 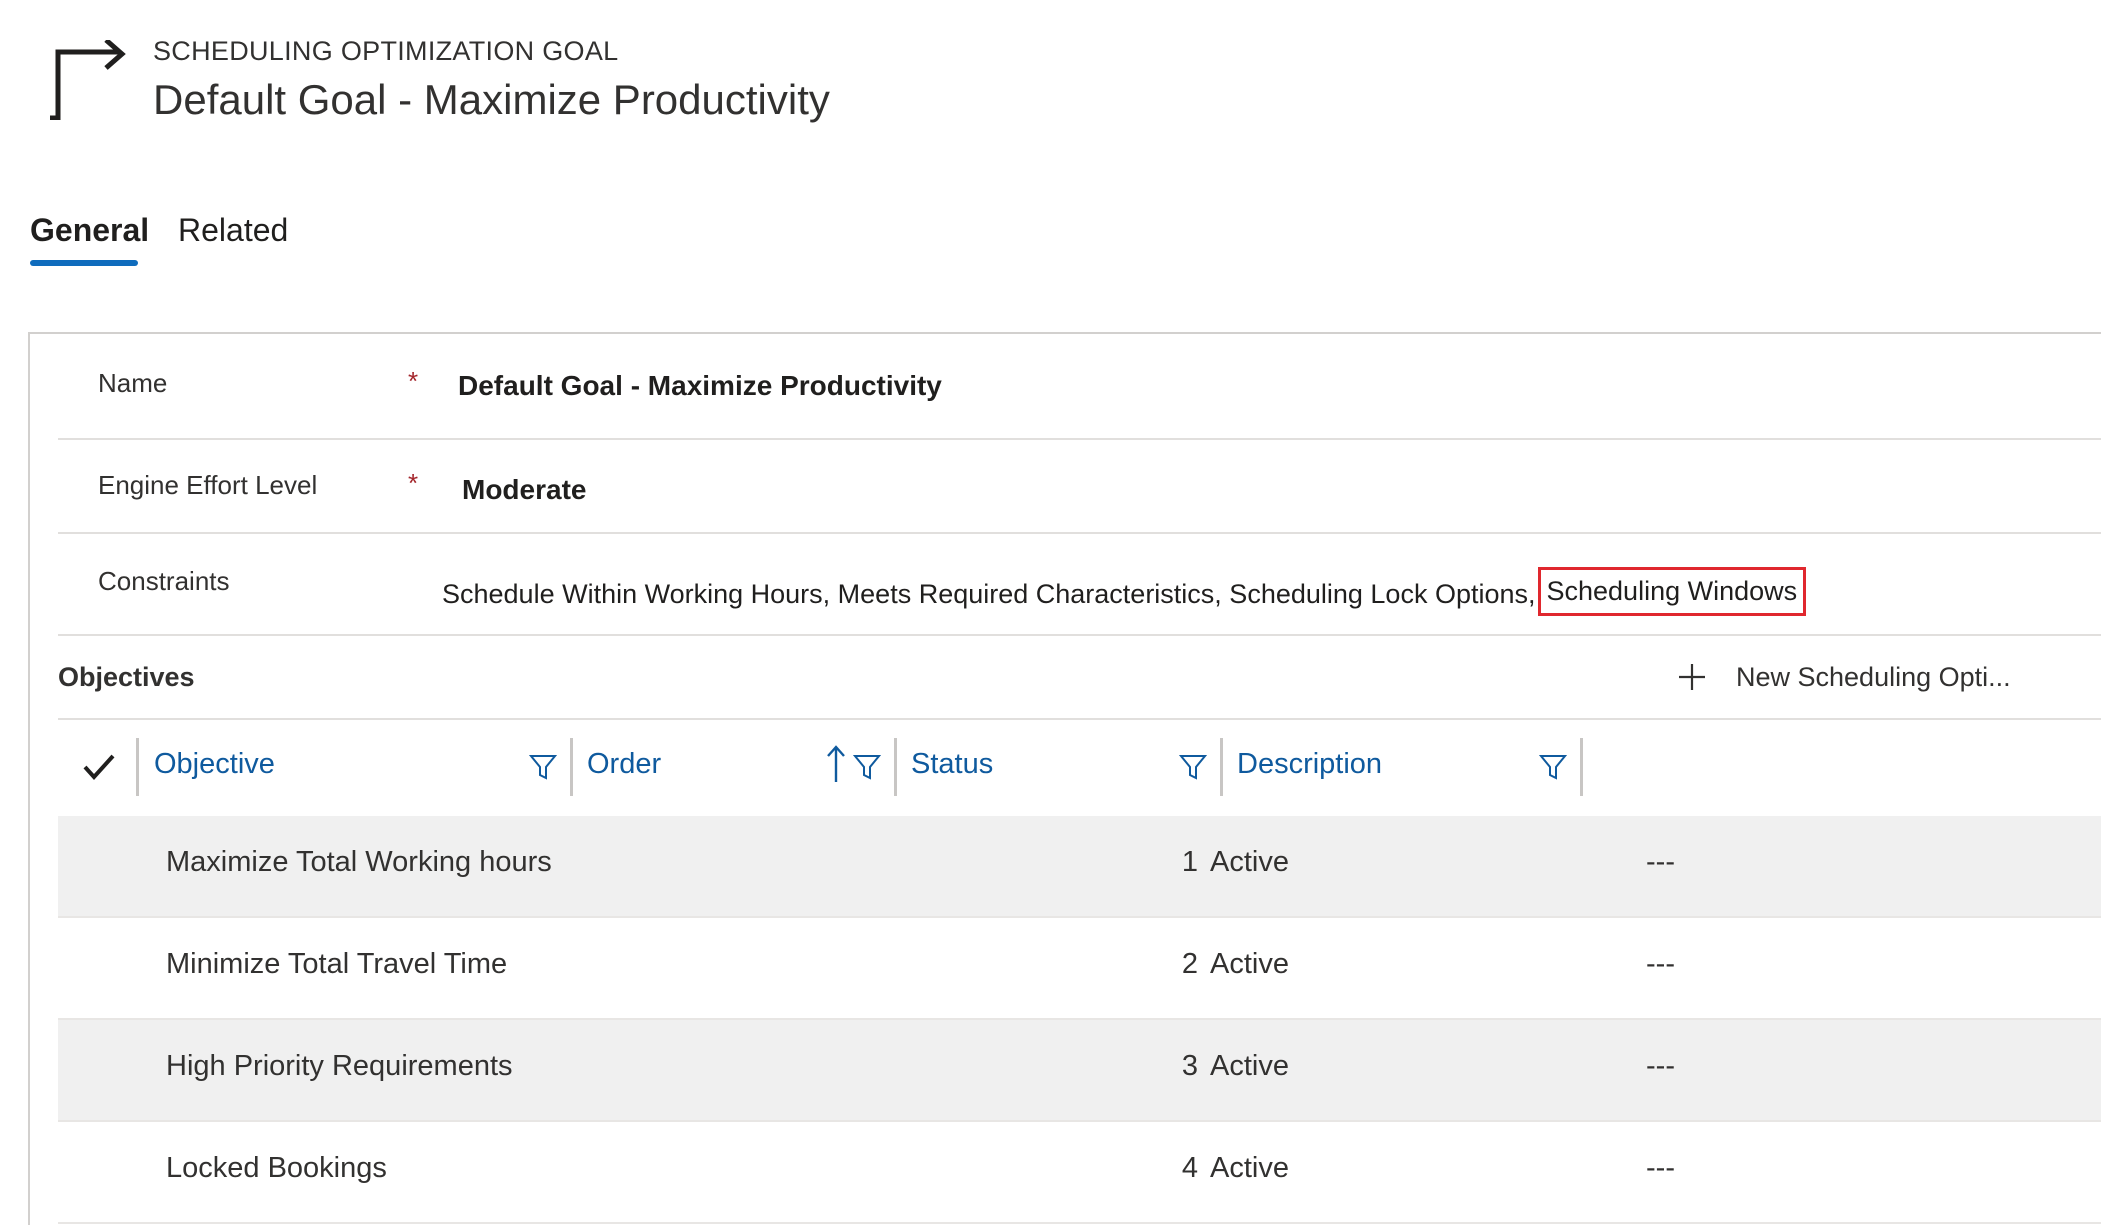 I want to click on column-header-status: Status, so click(x=952, y=764).